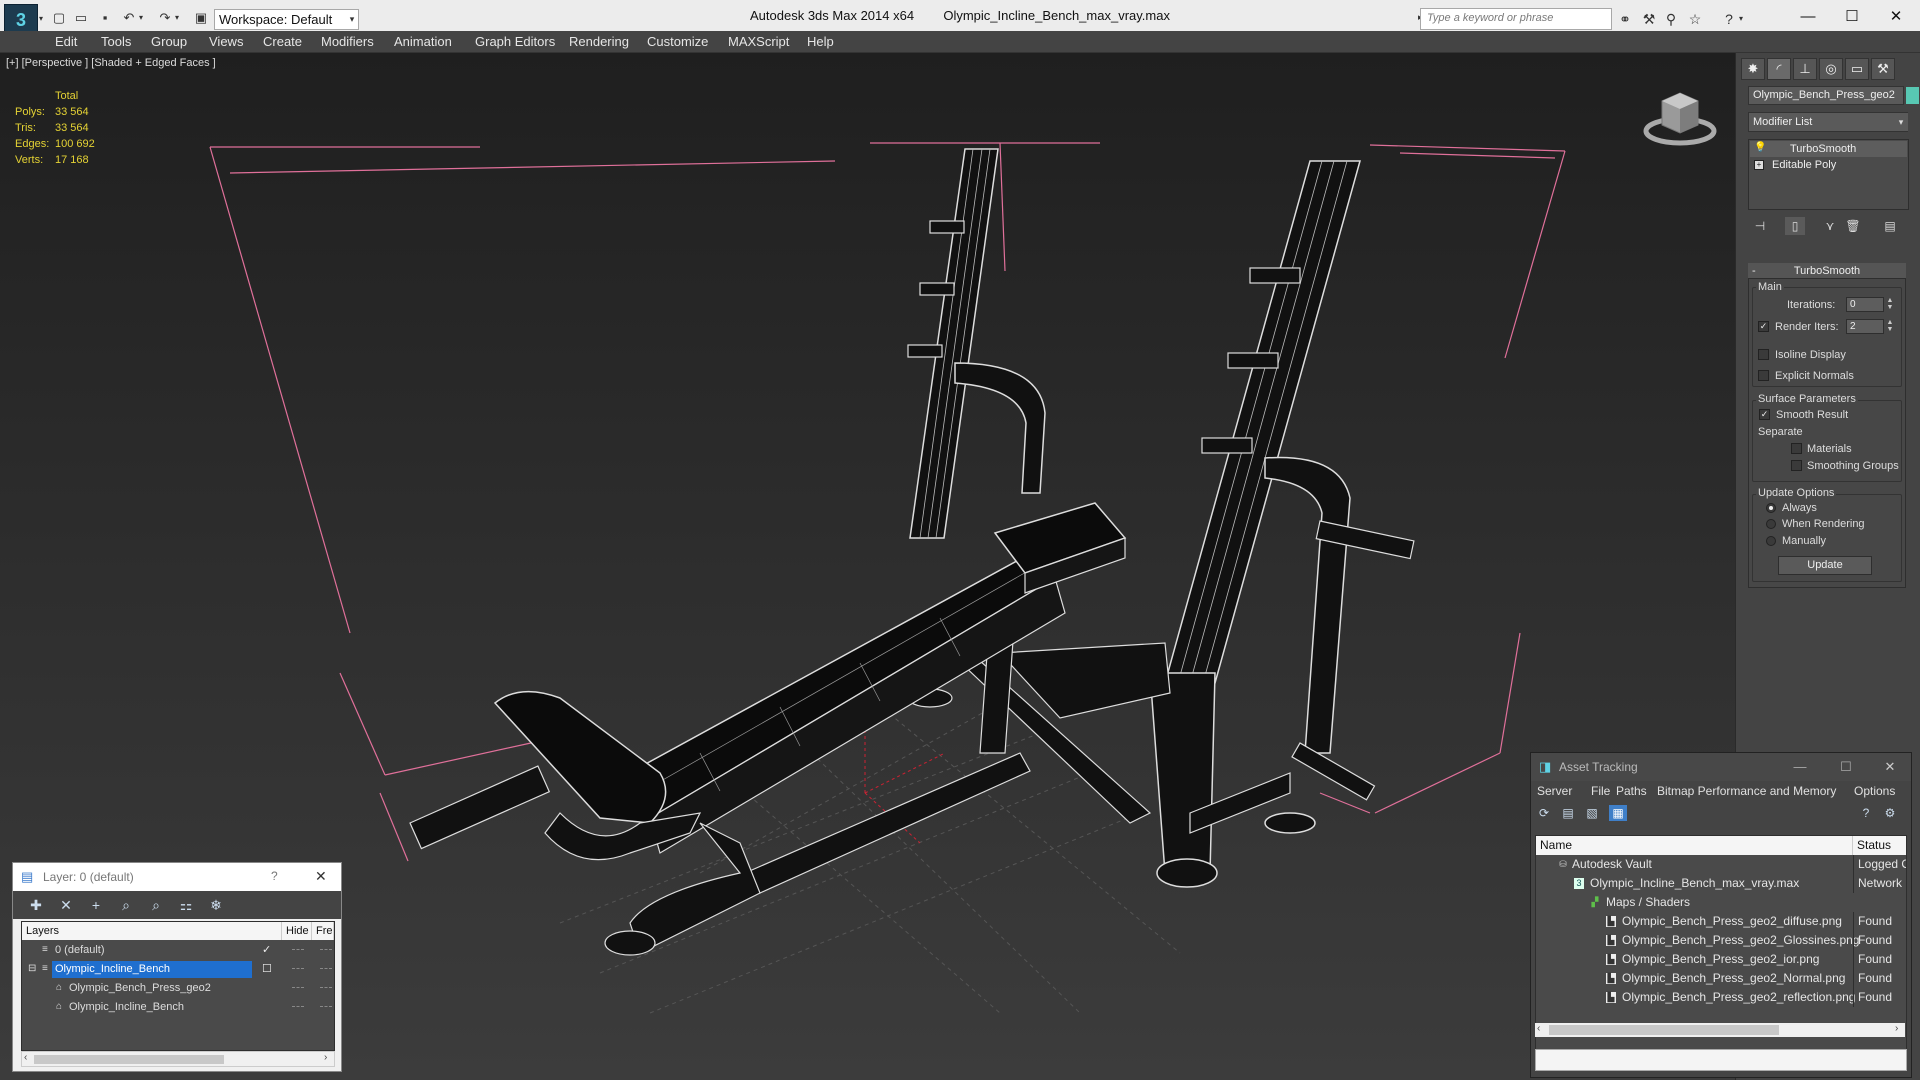 The image size is (1920, 1080). I want to click on minimize-icon: —, so click(1808, 17).